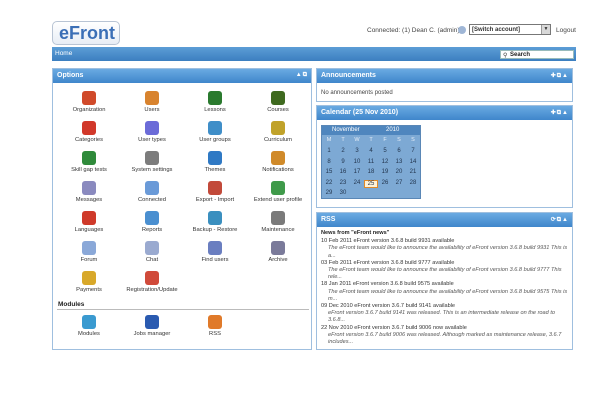  I want to click on maintenance-icon, so click(278, 218).